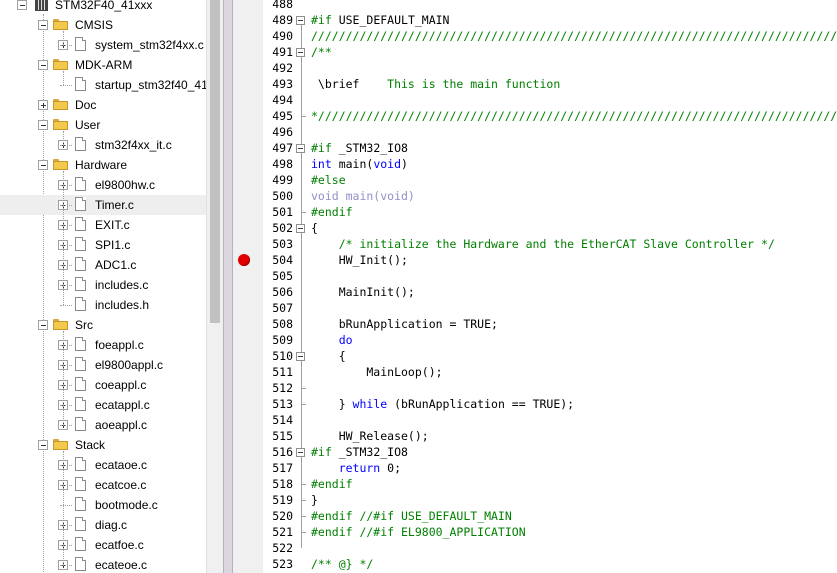 The width and height of the screenshot is (837, 573). I want to click on tree-project: STM32F40_41xxx, so click(103, 7).